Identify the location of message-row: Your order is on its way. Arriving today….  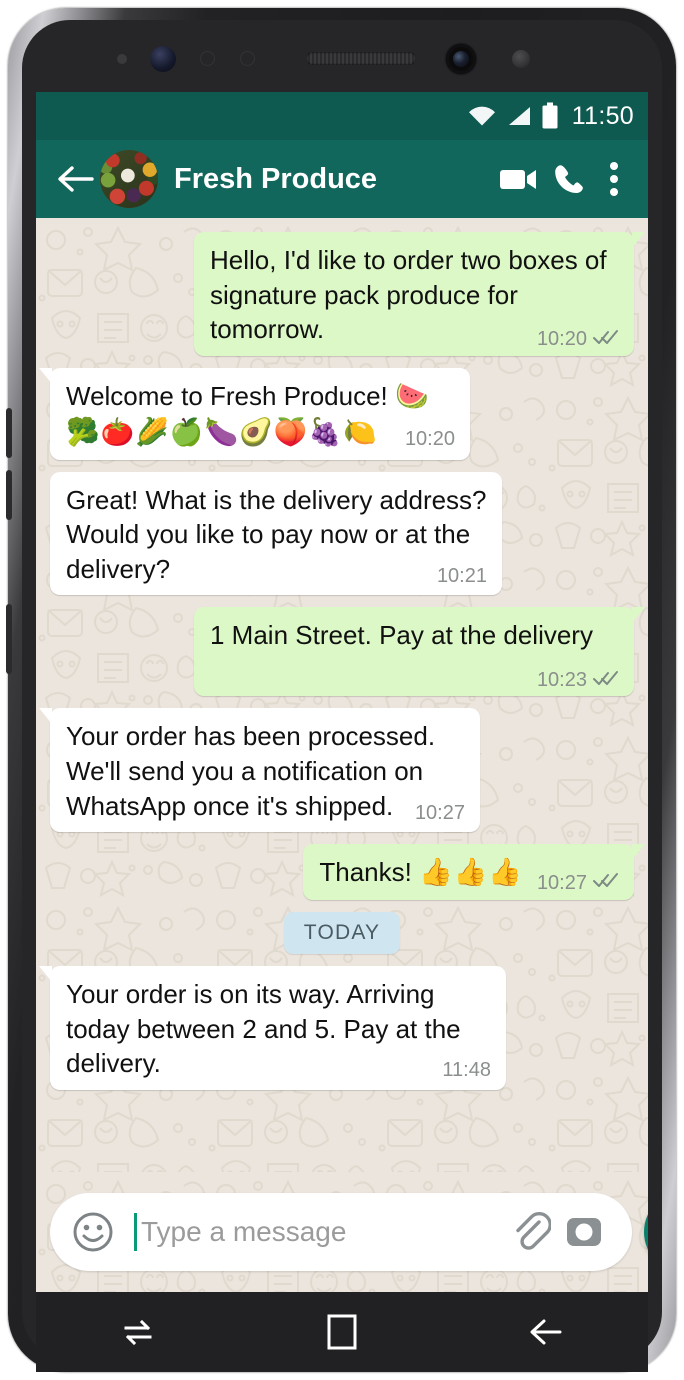
(336, 1028).